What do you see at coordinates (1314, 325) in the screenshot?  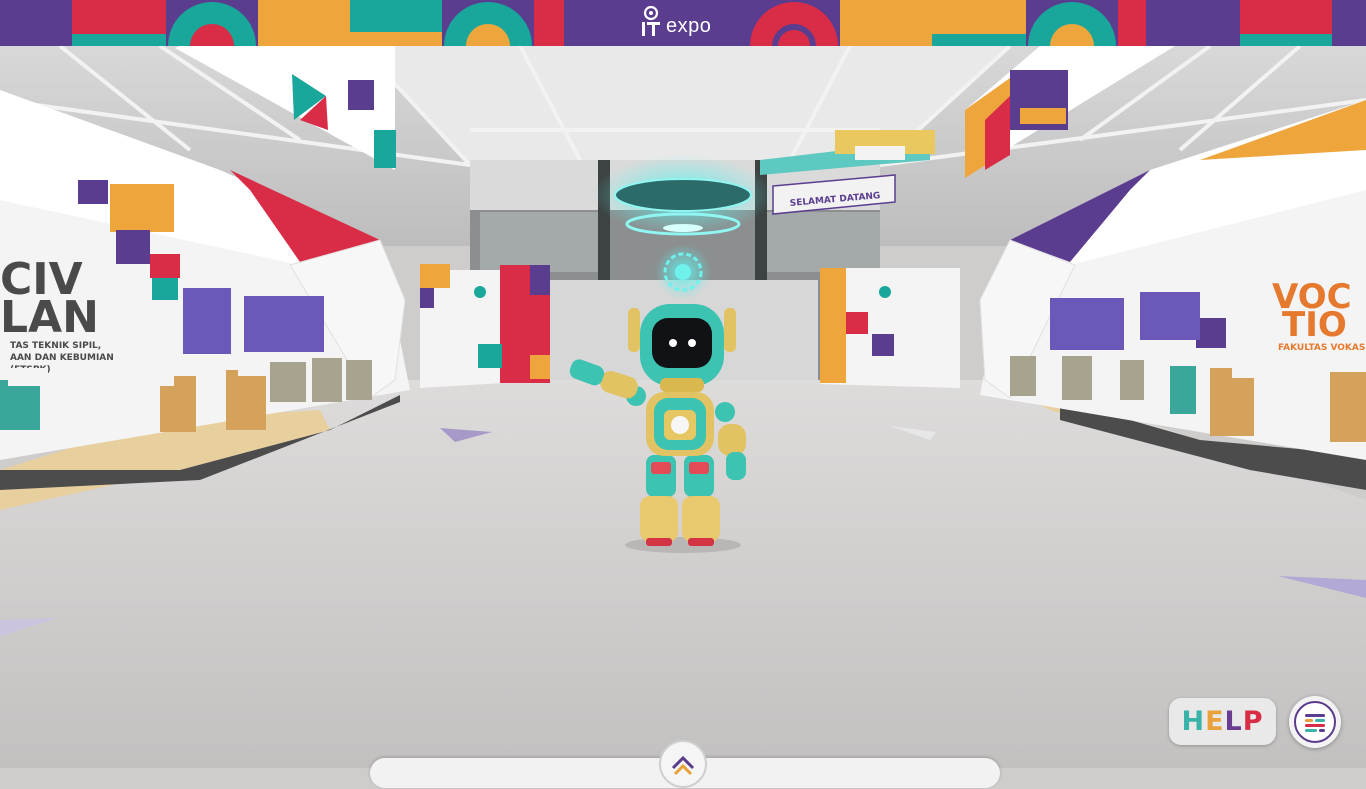 I see `right-booth-title-line-2: TIO` at bounding box center [1314, 325].